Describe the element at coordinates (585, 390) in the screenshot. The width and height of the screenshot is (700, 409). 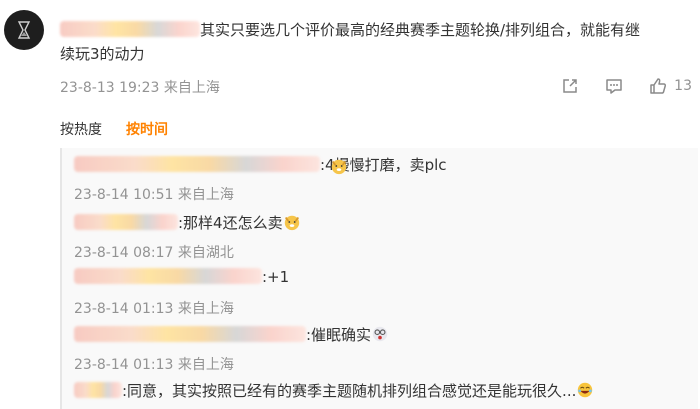
I see `laugh-emoji-icon` at that location.